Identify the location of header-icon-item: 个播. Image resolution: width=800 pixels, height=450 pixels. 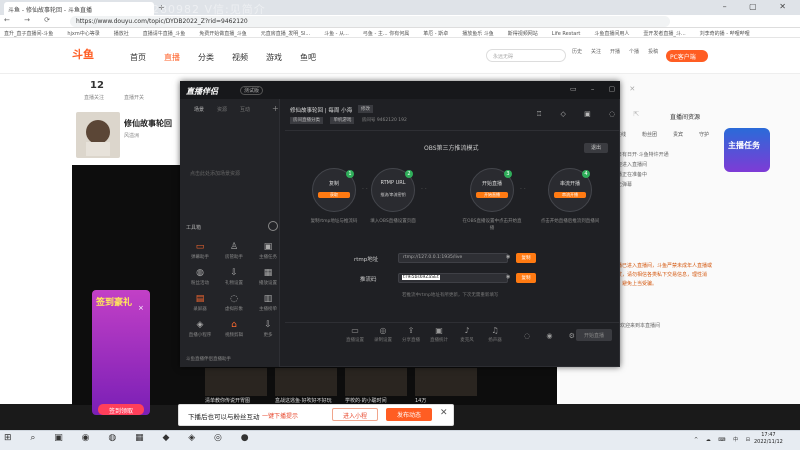
(634, 52).